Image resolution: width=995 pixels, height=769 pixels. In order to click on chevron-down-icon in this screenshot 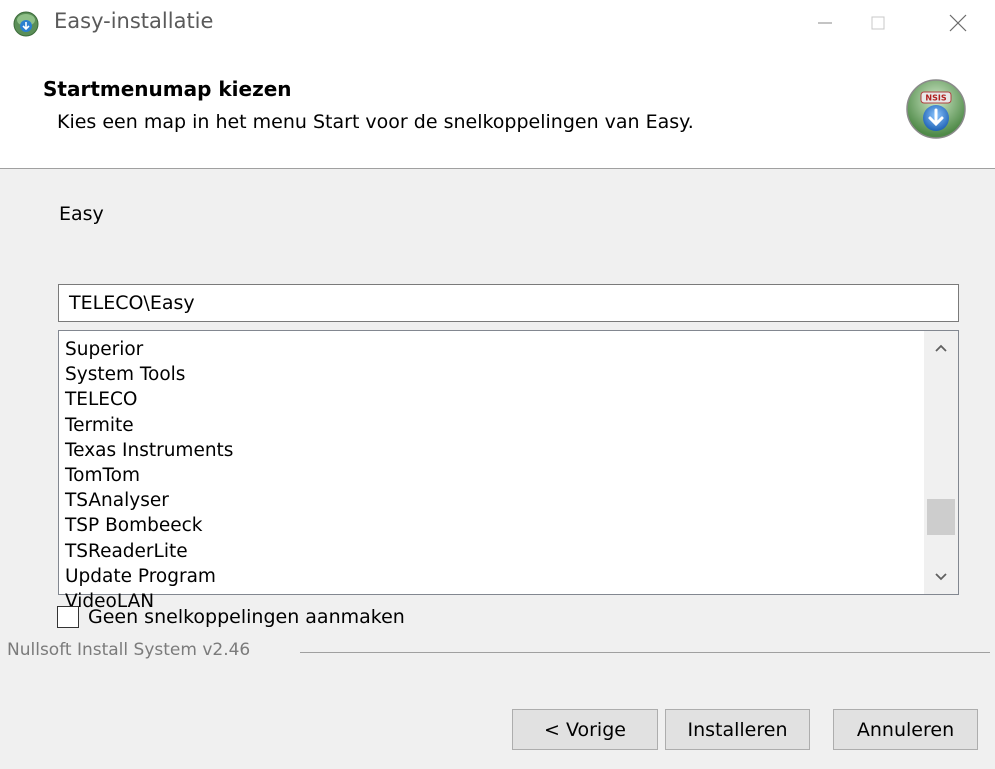, I will do `click(941, 577)`.